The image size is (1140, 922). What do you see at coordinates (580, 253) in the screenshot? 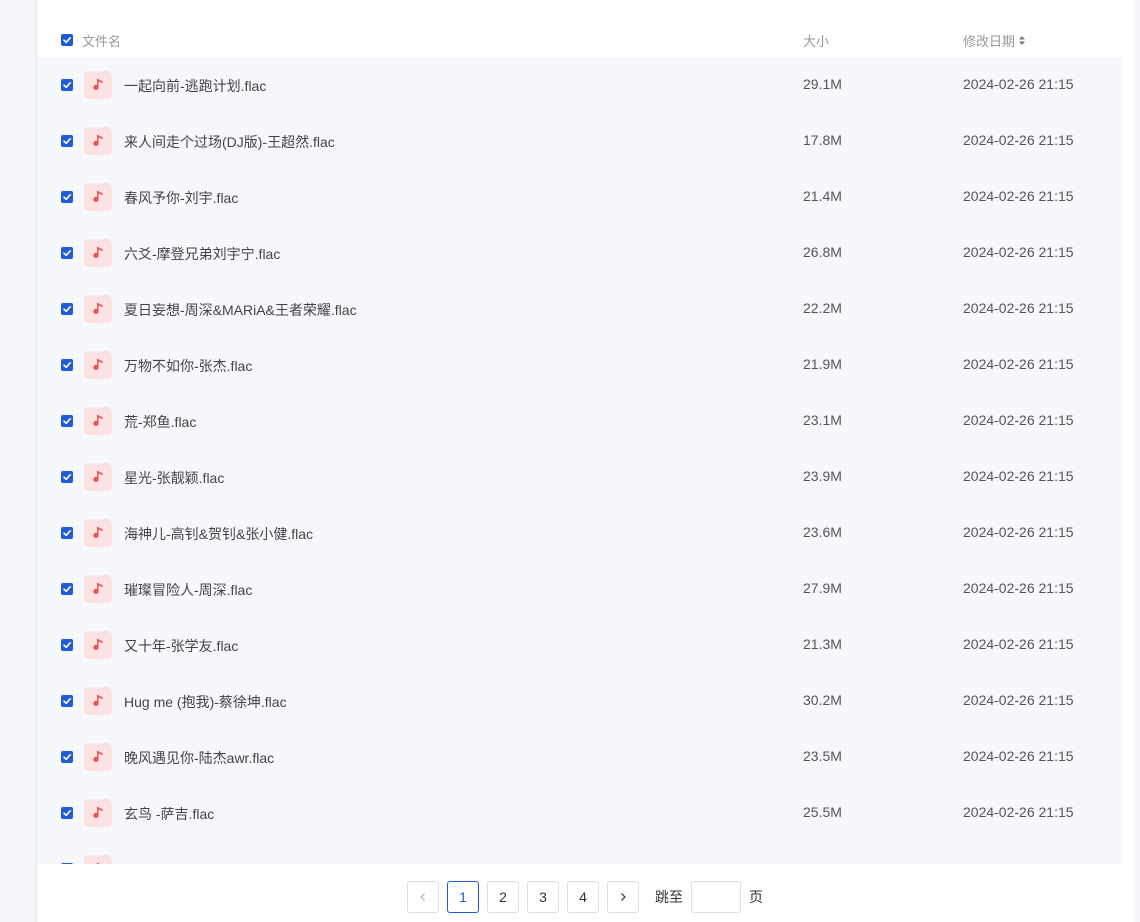
I see `table-row: 六爻-摩登兄弟刘宇宁.flac 26.8M 2024-02-26 21:15` at bounding box center [580, 253].